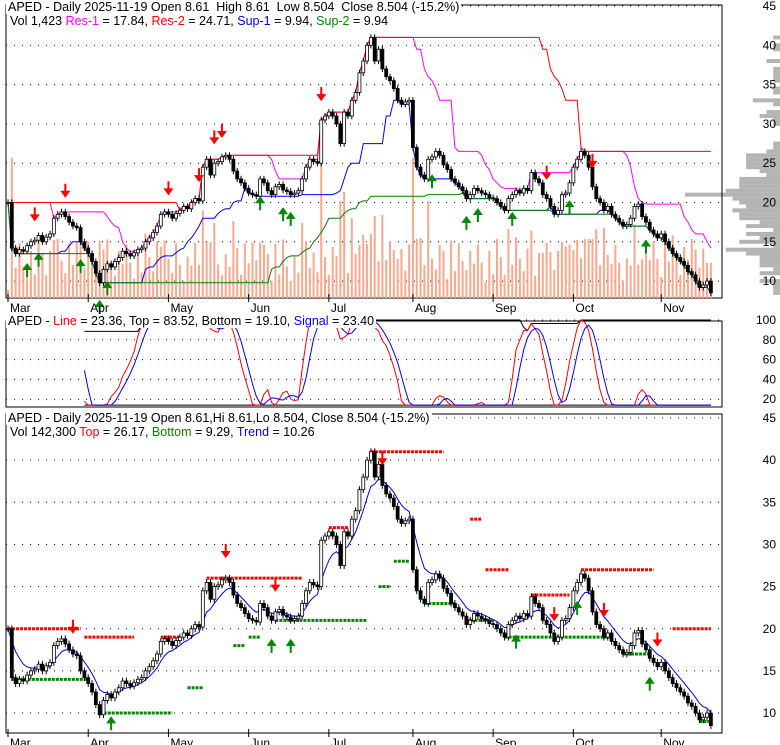 Image resolution: width=780 pixels, height=745 pixels. Describe the element at coordinates (293, 21) in the screenshot. I see `sup1-value: = 9.94,` at that location.